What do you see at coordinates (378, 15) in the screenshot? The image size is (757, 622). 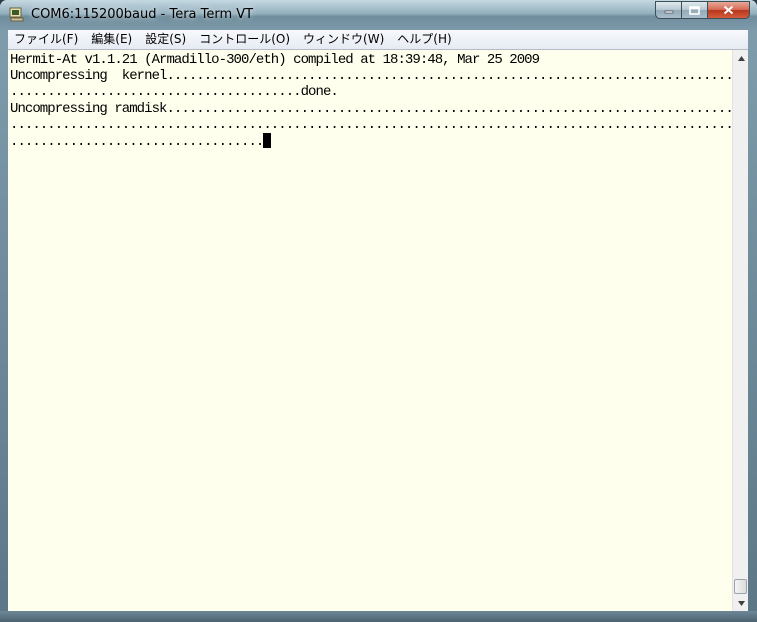 I see `title-bar: COM6:115200baud - Tera Term VT` at bounding box center [378, 15].